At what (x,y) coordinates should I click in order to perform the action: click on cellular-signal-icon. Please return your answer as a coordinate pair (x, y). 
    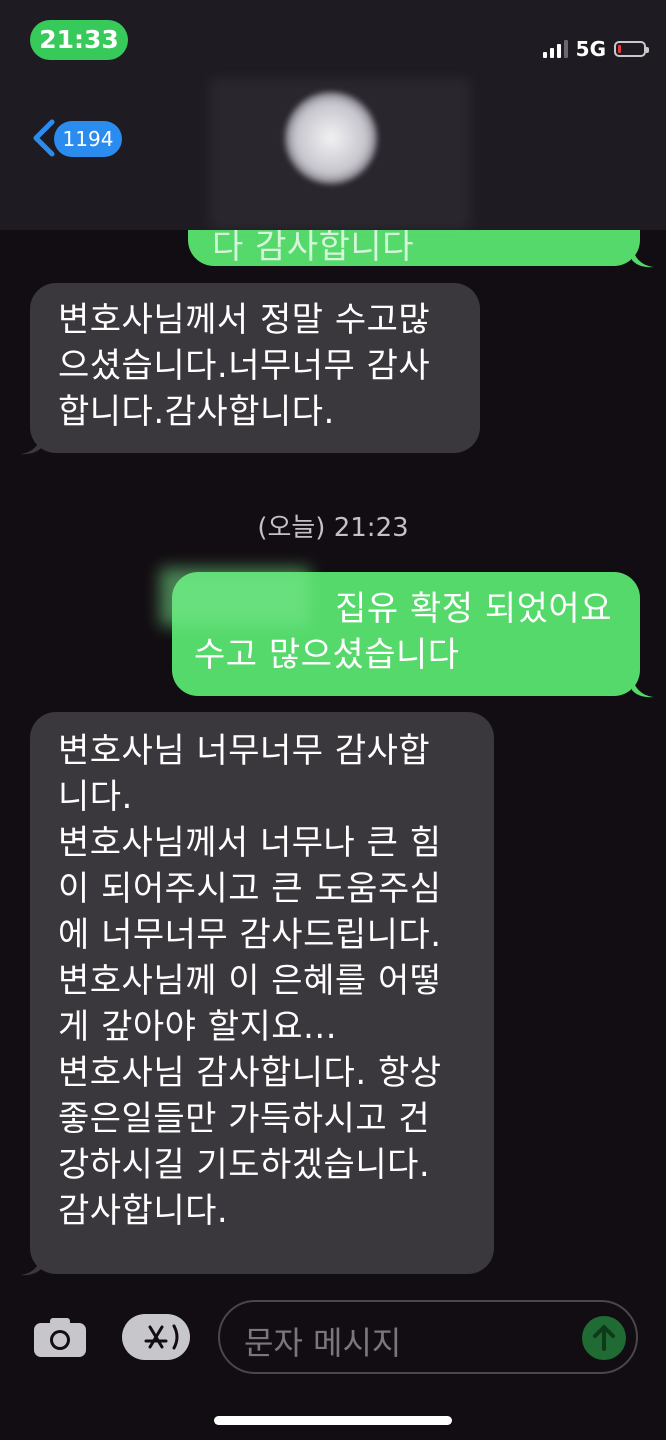
    Looking at the image, I should click on (555, 49).